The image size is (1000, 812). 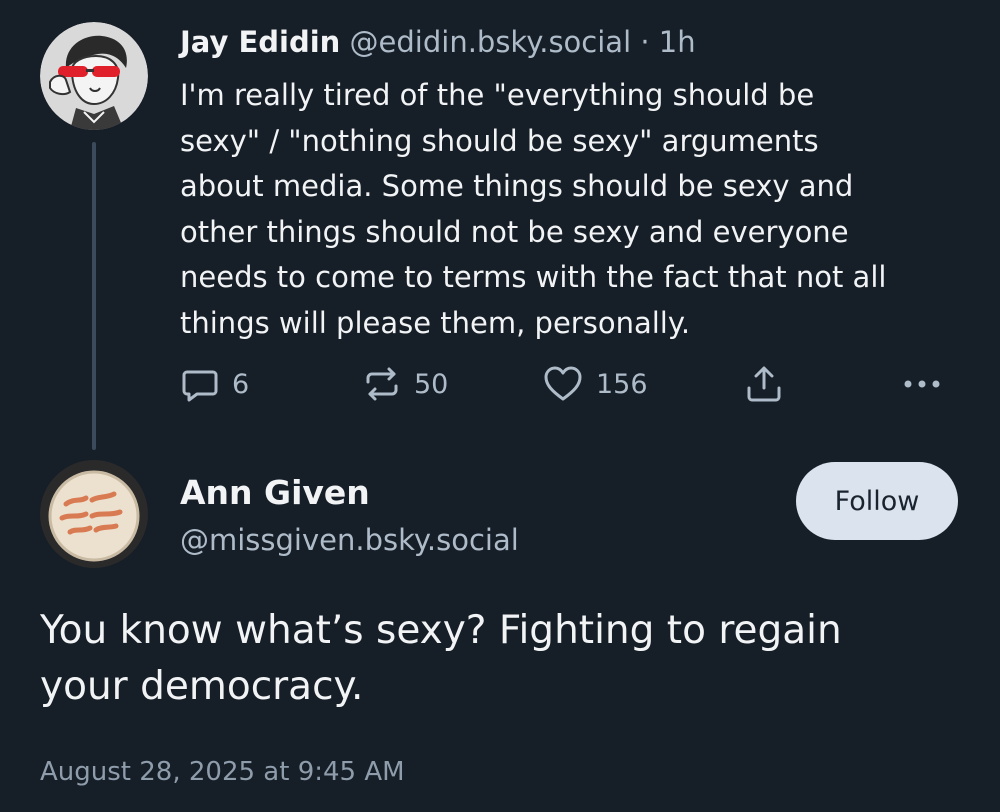 I want to click on author-handle: @edidin.bsky.social, so click(x=491, y=42).